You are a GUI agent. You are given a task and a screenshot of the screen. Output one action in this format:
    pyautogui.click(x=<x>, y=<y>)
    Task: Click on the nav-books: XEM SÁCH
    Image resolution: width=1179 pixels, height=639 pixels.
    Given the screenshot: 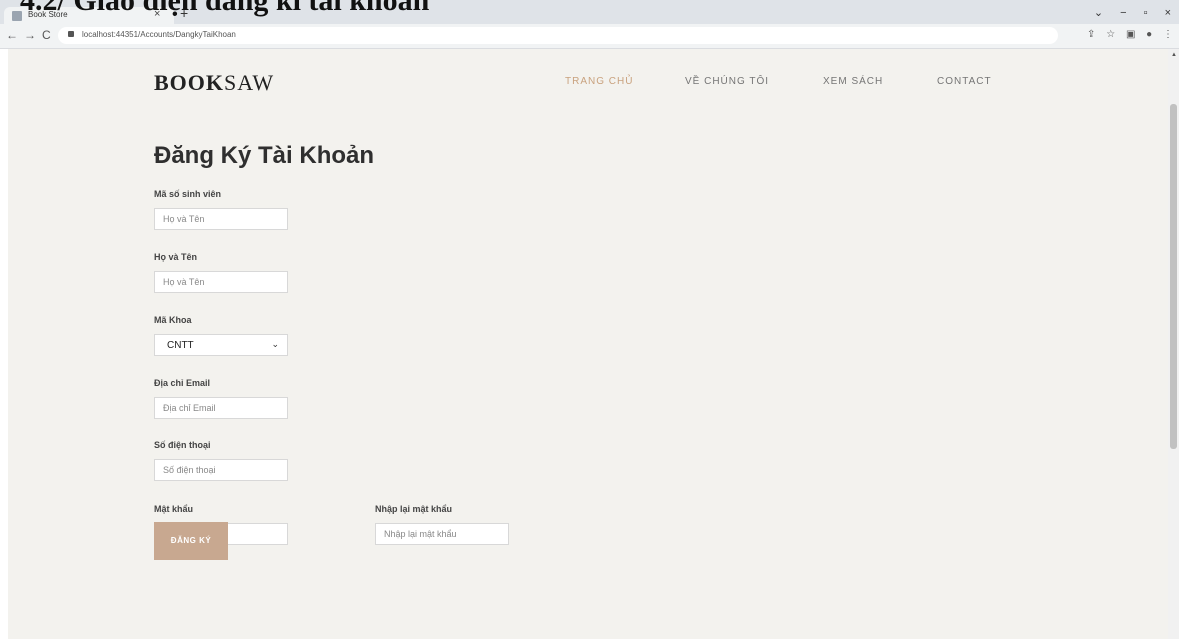 What is the action you would take?
    pyautogui.click(x=853, y=81)
    